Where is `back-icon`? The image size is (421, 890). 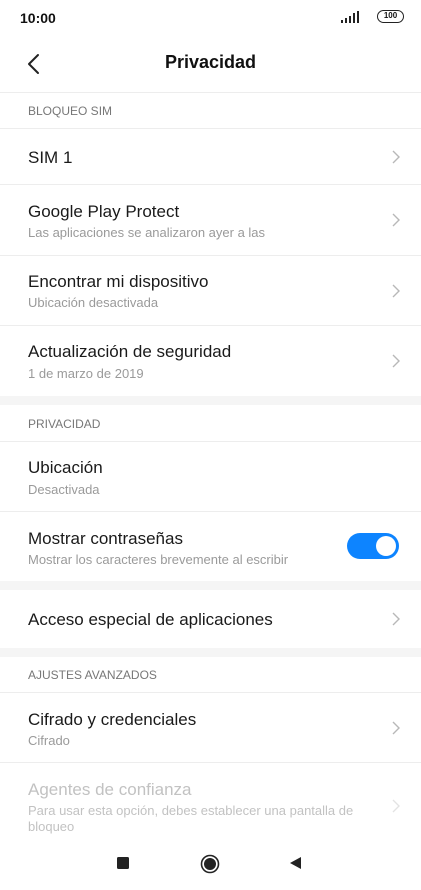
back-icon is located at coordinates (295, 863).